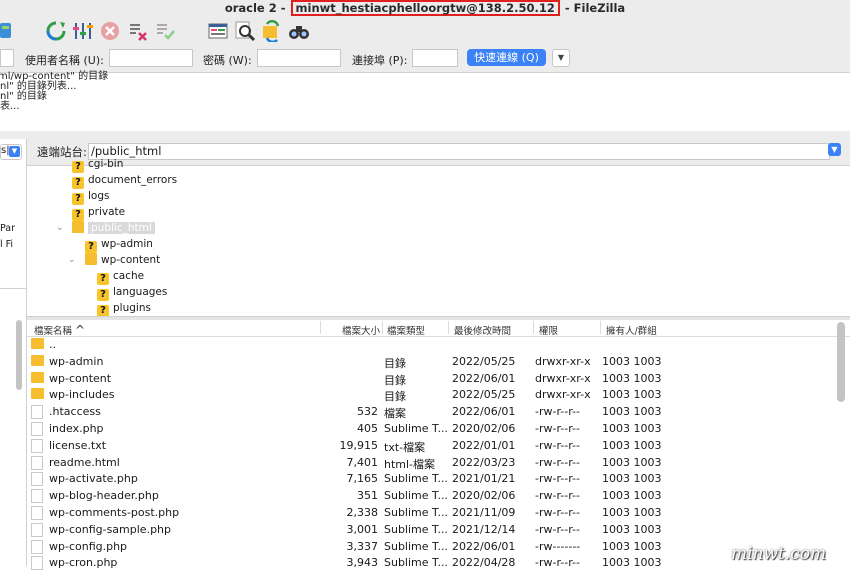 This screenshot has height=571, width=850. I want to click on tree-node-label: languages, so click(140, 292).